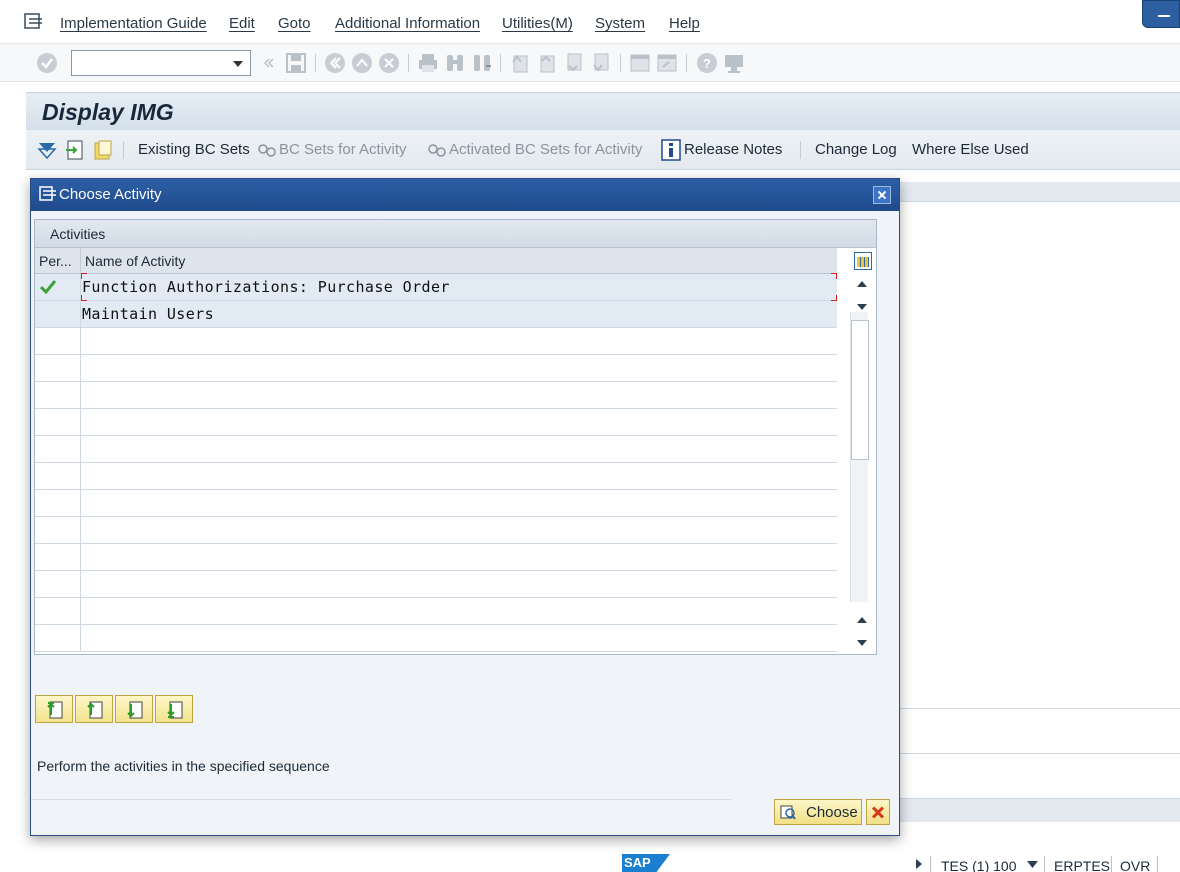 This screenshot has height=872, width=1180. What do you see at coordinates (545, 149) in the screenshot?
I see `activated-bc-sets-button: Activated BC Sets for Activity` at bounding box center [545, 149].